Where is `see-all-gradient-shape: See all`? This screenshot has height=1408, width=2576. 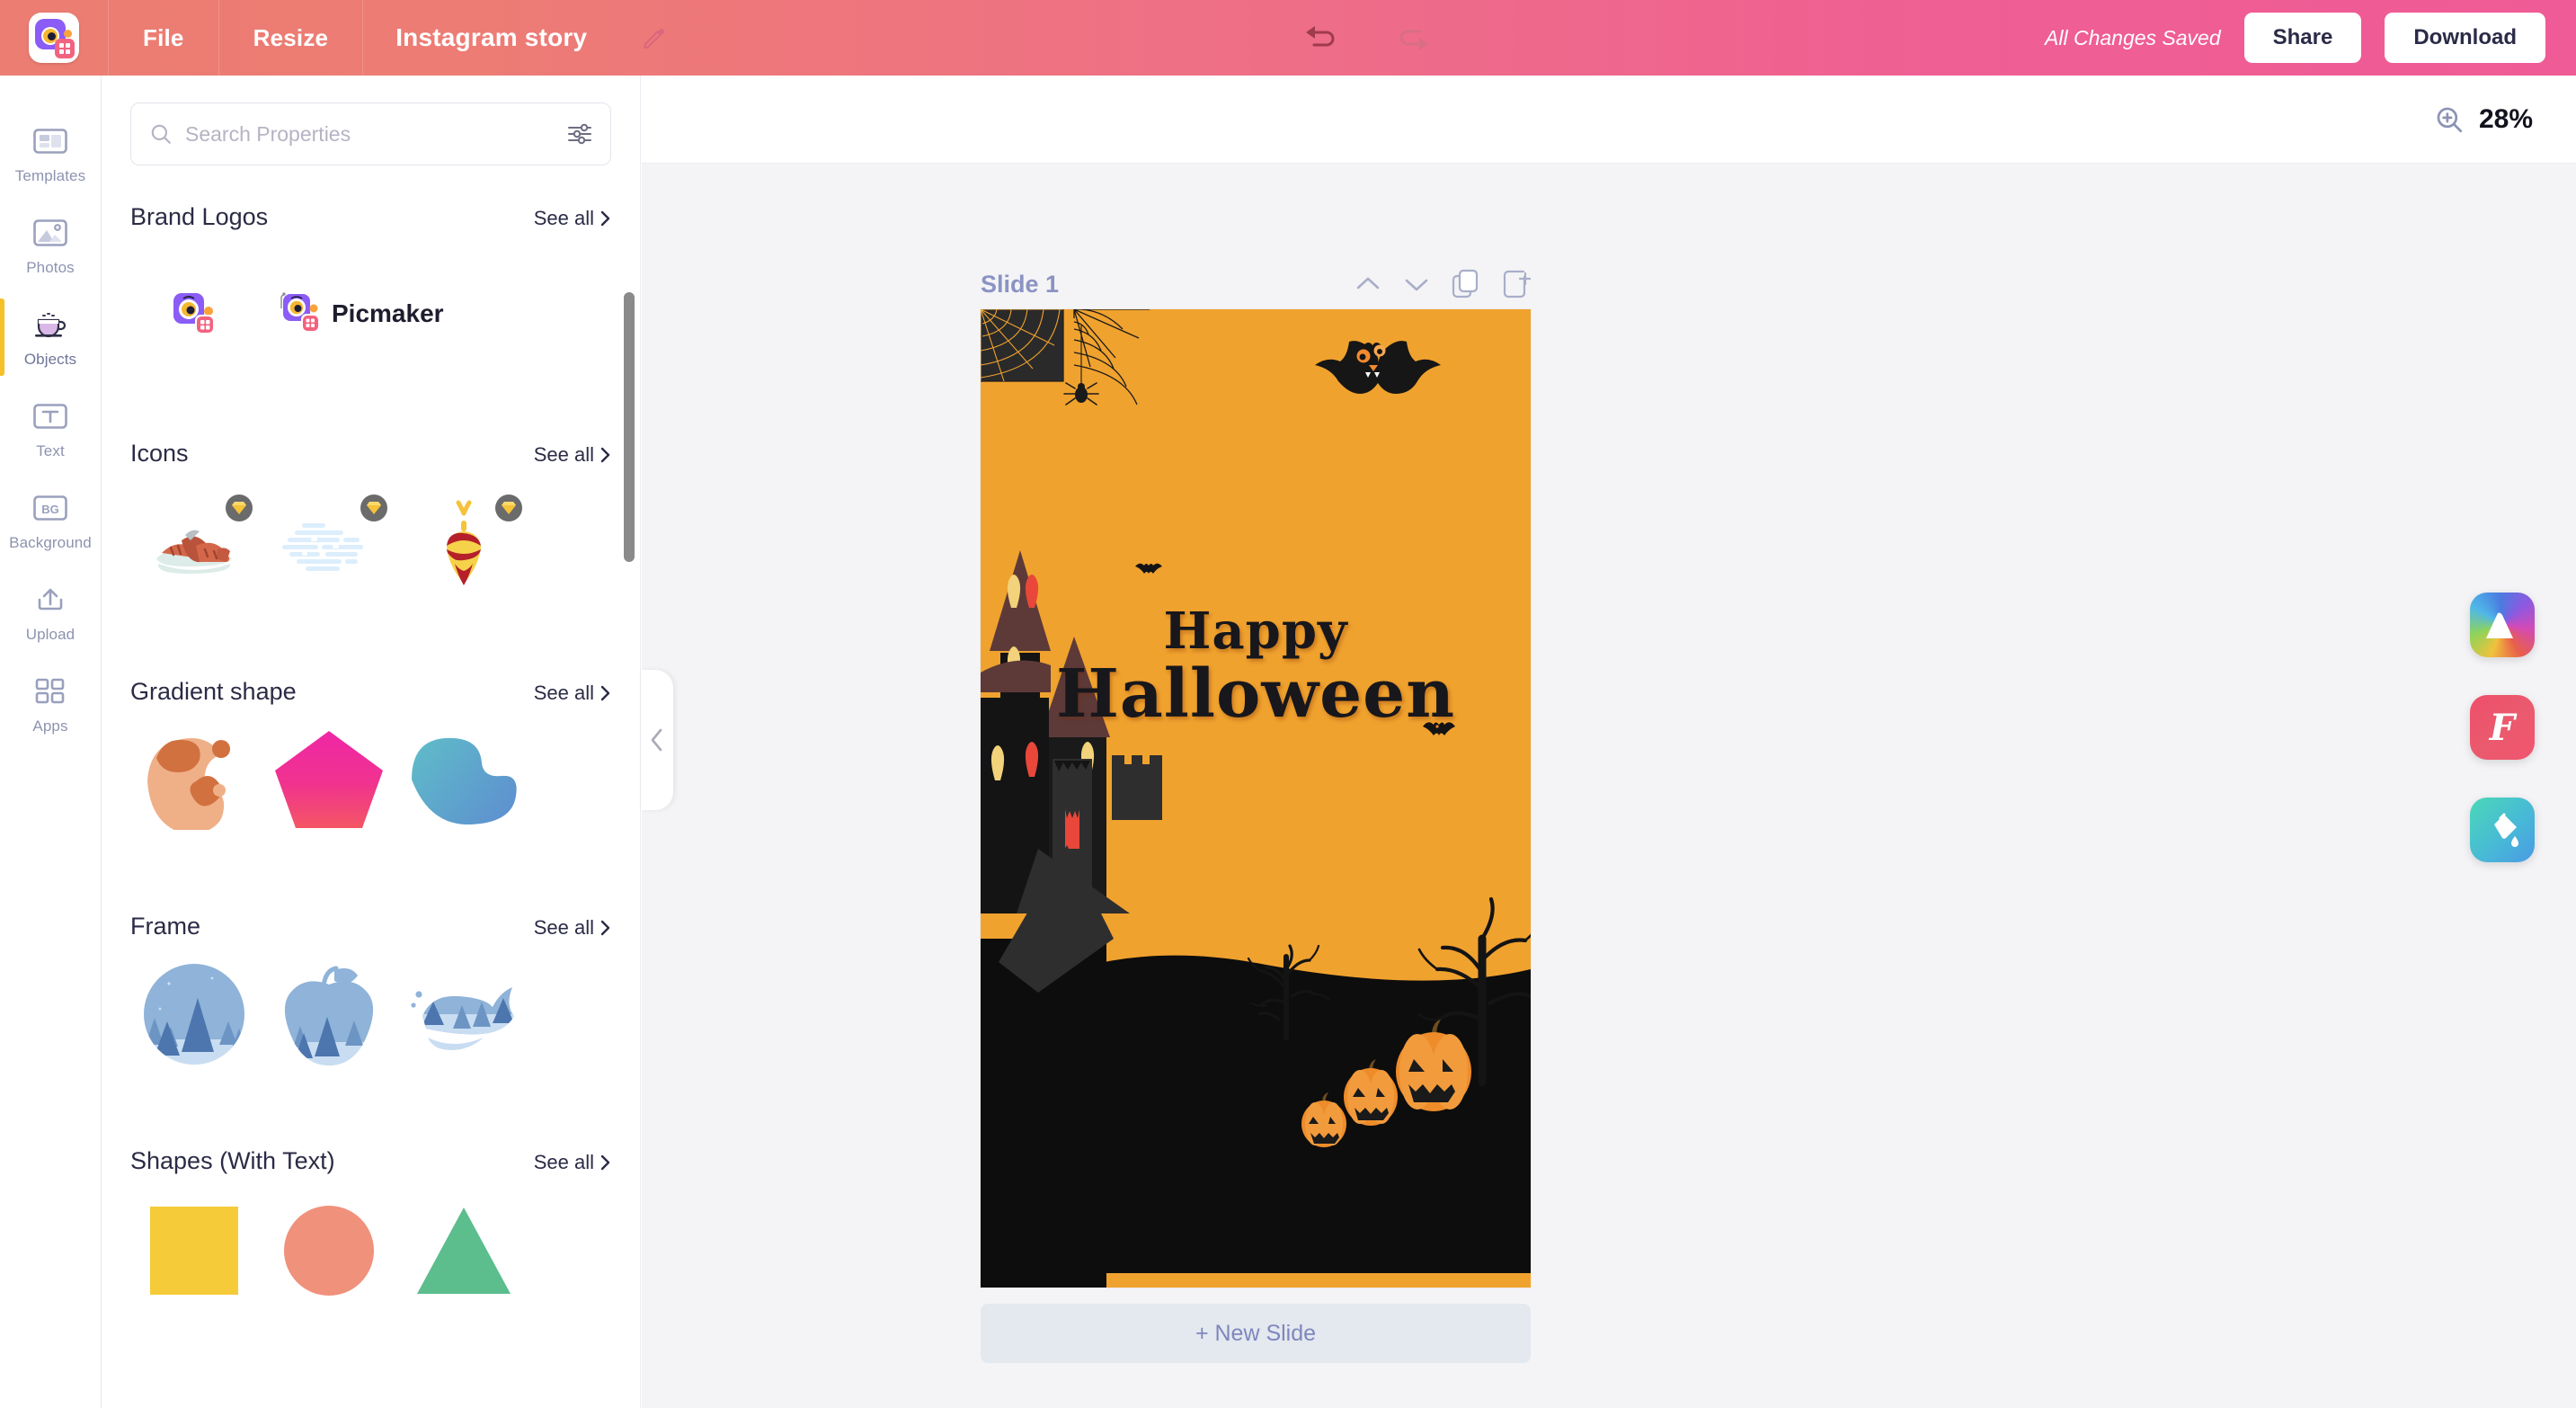
see-all-gradient-shape: See all is located at coordinates (572, 693).